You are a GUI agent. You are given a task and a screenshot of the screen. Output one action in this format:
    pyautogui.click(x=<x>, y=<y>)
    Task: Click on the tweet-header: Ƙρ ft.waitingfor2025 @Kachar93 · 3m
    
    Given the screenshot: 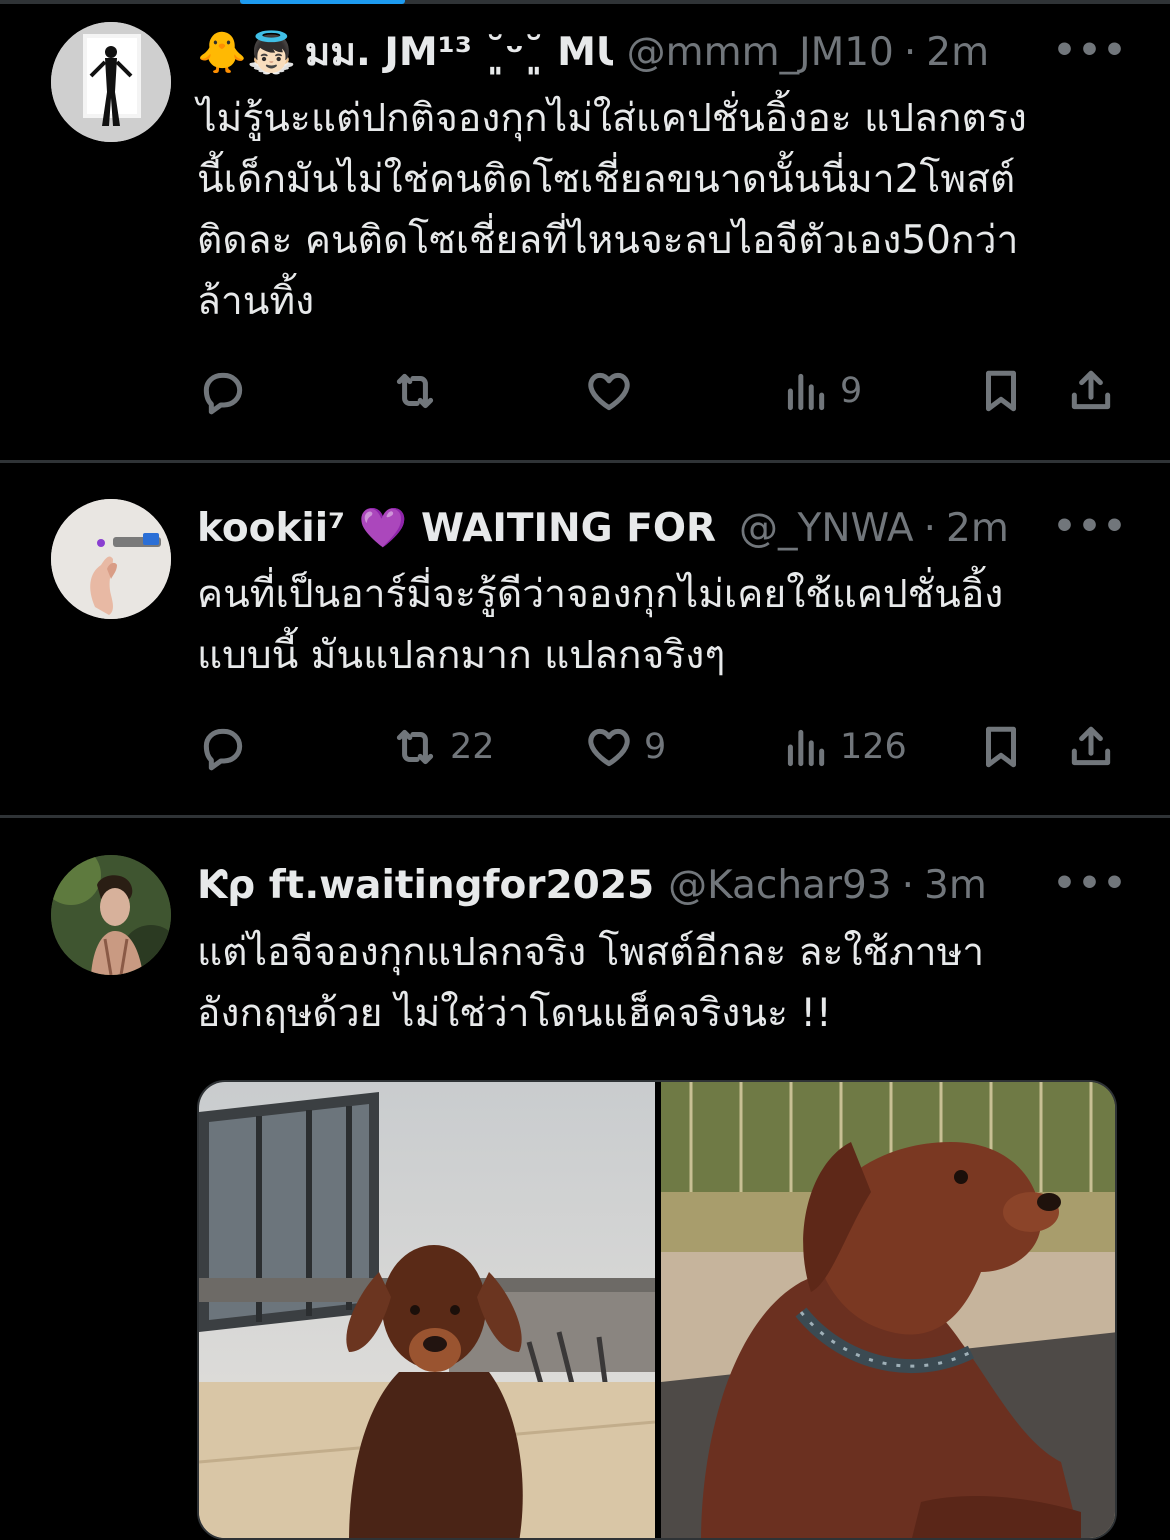 What is the action you would take?
    pyautogui.click(x=683, y=885)
    